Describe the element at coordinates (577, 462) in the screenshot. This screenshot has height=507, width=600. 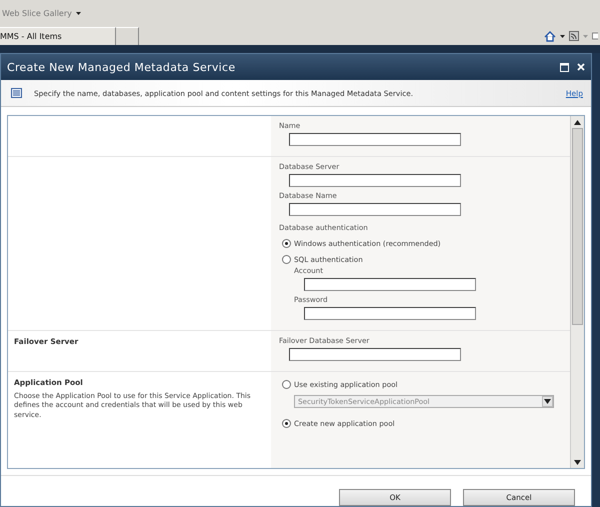
I see `scroll-down-icon` at that location.